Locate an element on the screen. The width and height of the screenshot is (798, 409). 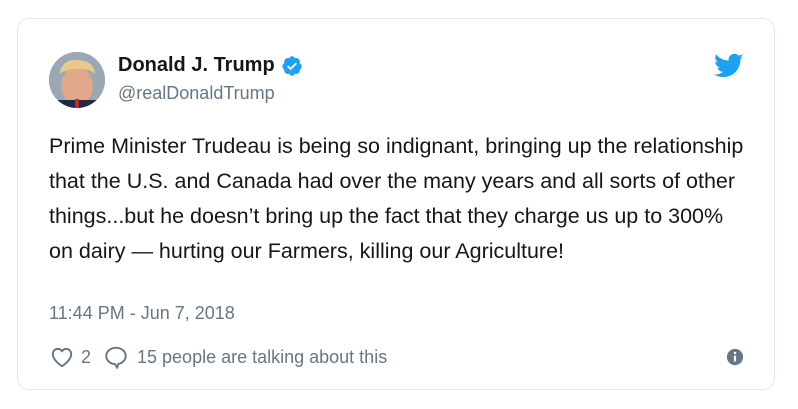
info-icon is located at coordinates (735, 357).